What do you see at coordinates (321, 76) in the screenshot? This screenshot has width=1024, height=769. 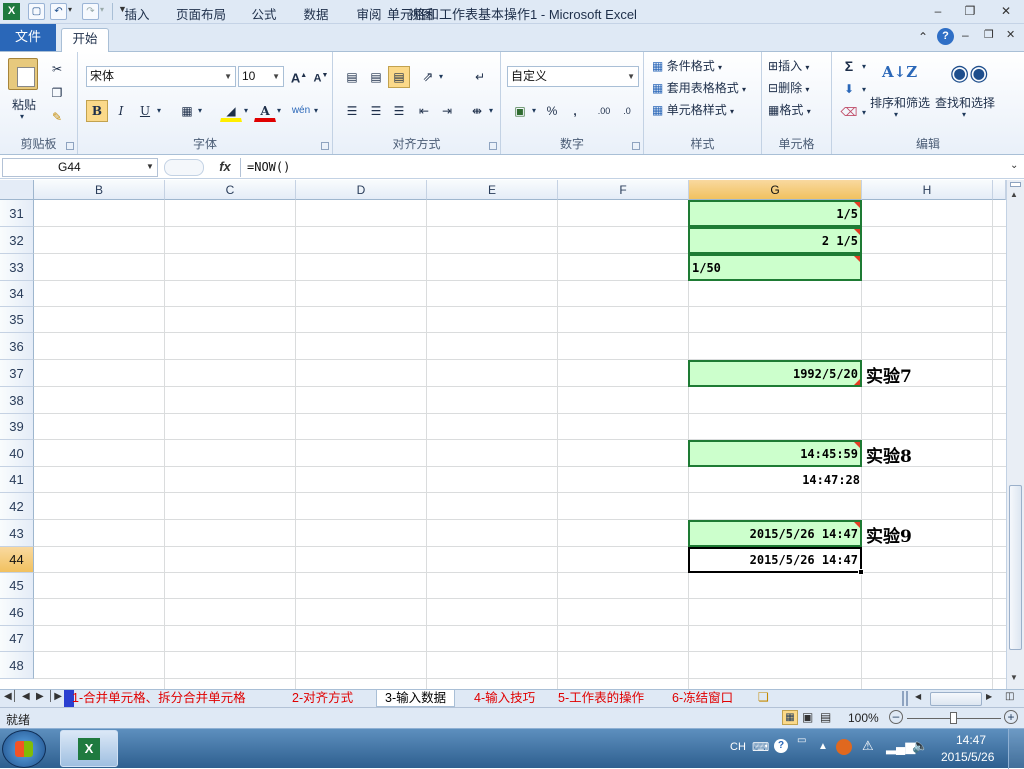 I see `shrink-font-icon: A▼` at bounding box center [321, 76].